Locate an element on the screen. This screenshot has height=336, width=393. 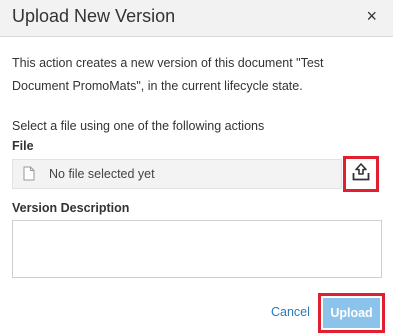
file-label: File is located at coordinates (23, 146).